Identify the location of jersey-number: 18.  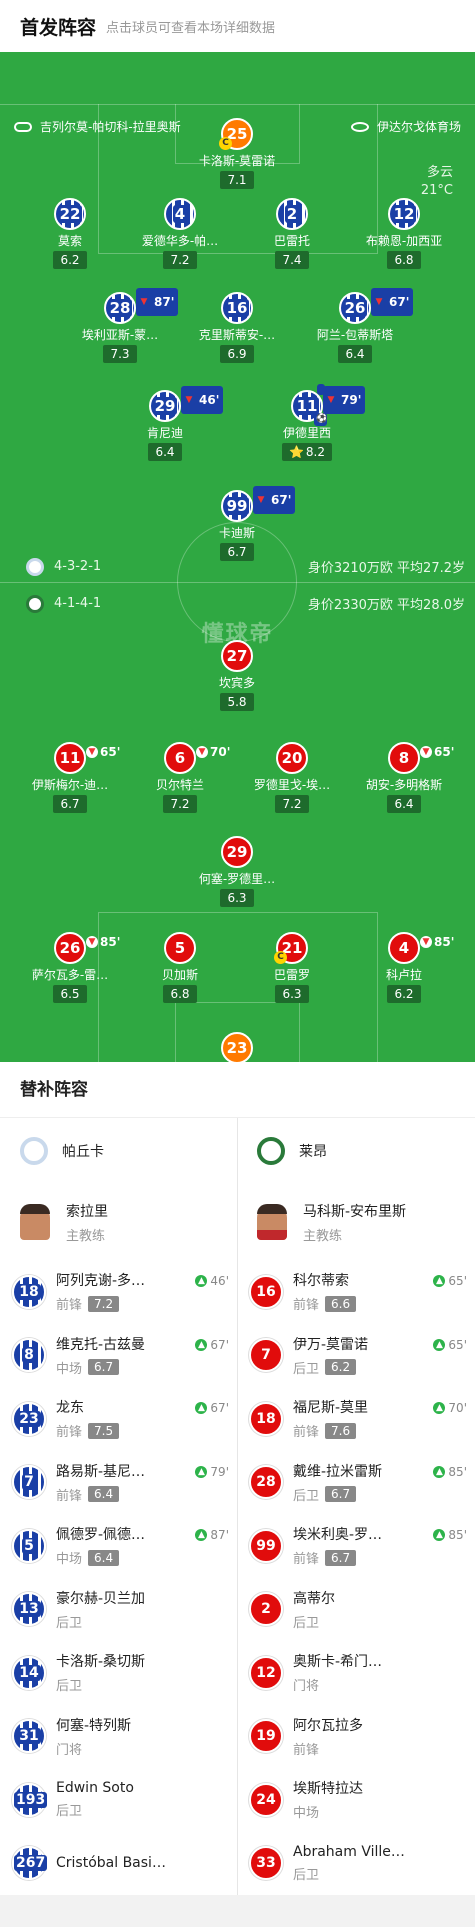
(29, 1291).